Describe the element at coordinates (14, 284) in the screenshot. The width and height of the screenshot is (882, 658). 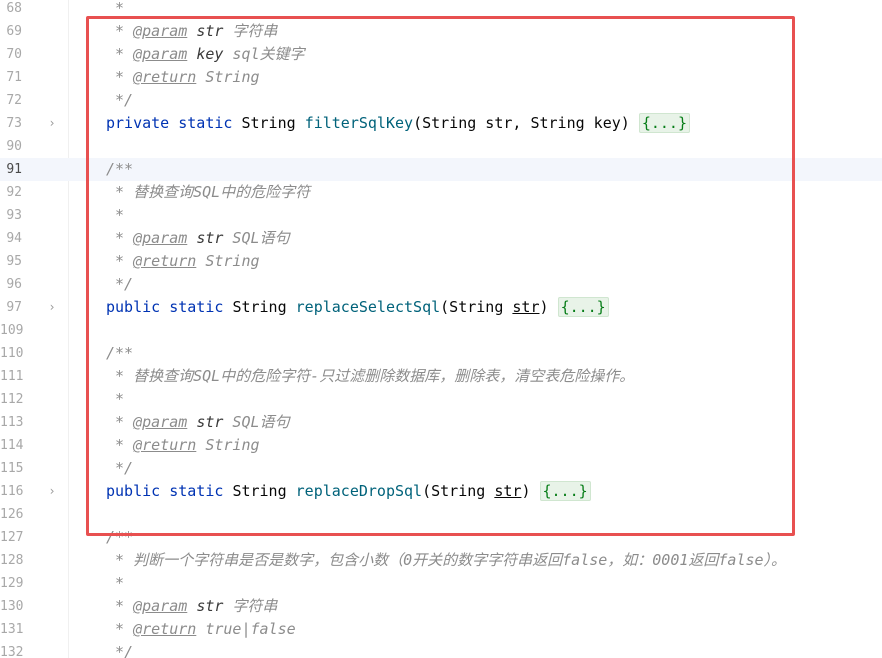
I see `line-number: 96` at that location.